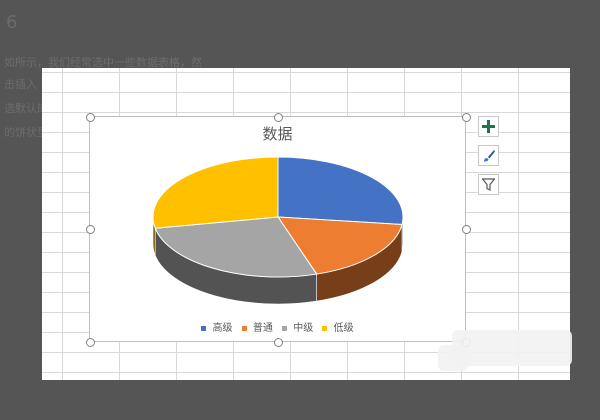 Image resolution: width=600 pixels, height=420 pixels. I want to click on document-heading: 6, so click(12, 22).